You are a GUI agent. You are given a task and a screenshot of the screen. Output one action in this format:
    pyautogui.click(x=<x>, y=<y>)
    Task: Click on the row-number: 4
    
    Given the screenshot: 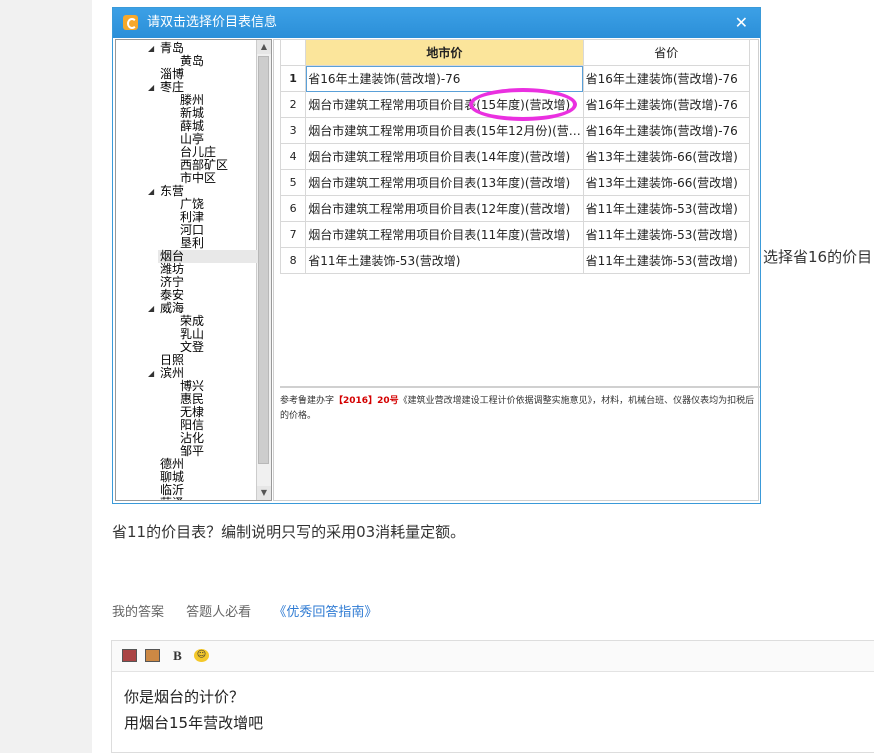 What is the action you would take?
    pyautogui.click(x=293, y=156)
    